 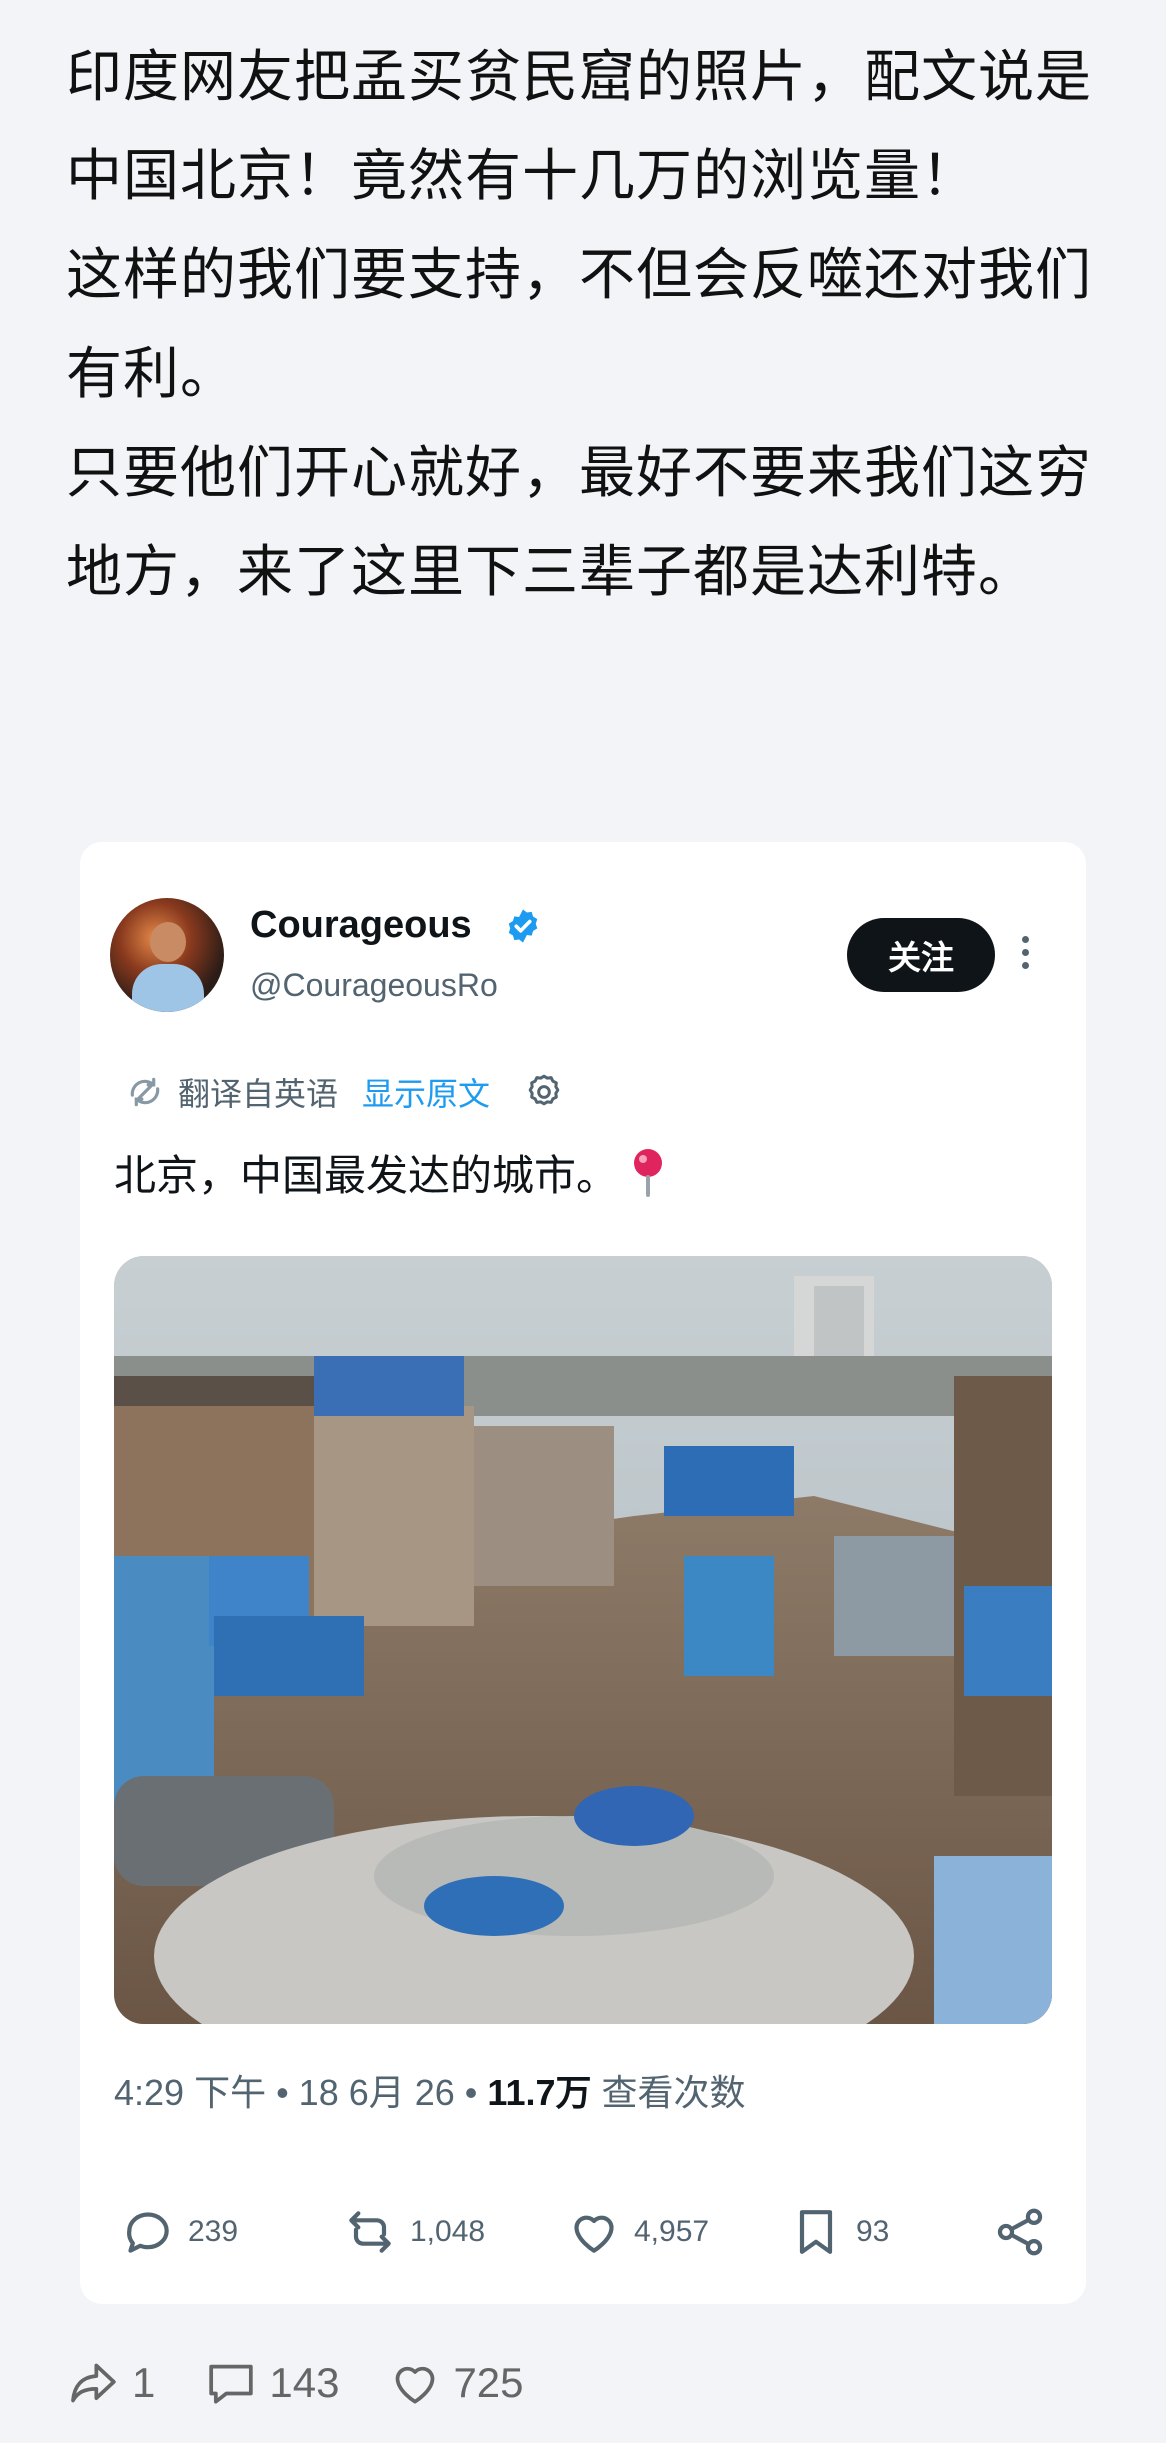 I want to click on post-paragraph-3: 只要他们开心就好，最好不要来我们这穷地方，来了这里下三辈子都是达利特。, so click(x=579, y=523).